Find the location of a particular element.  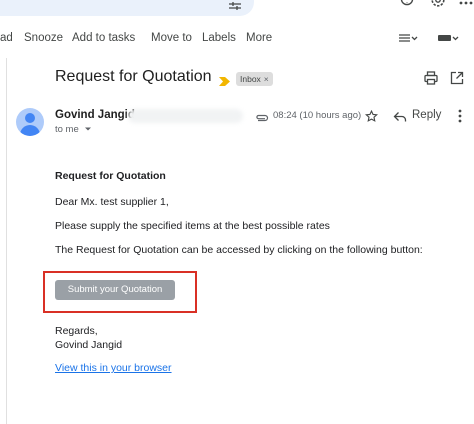

tune-icon is located at coordinates (235, 8).